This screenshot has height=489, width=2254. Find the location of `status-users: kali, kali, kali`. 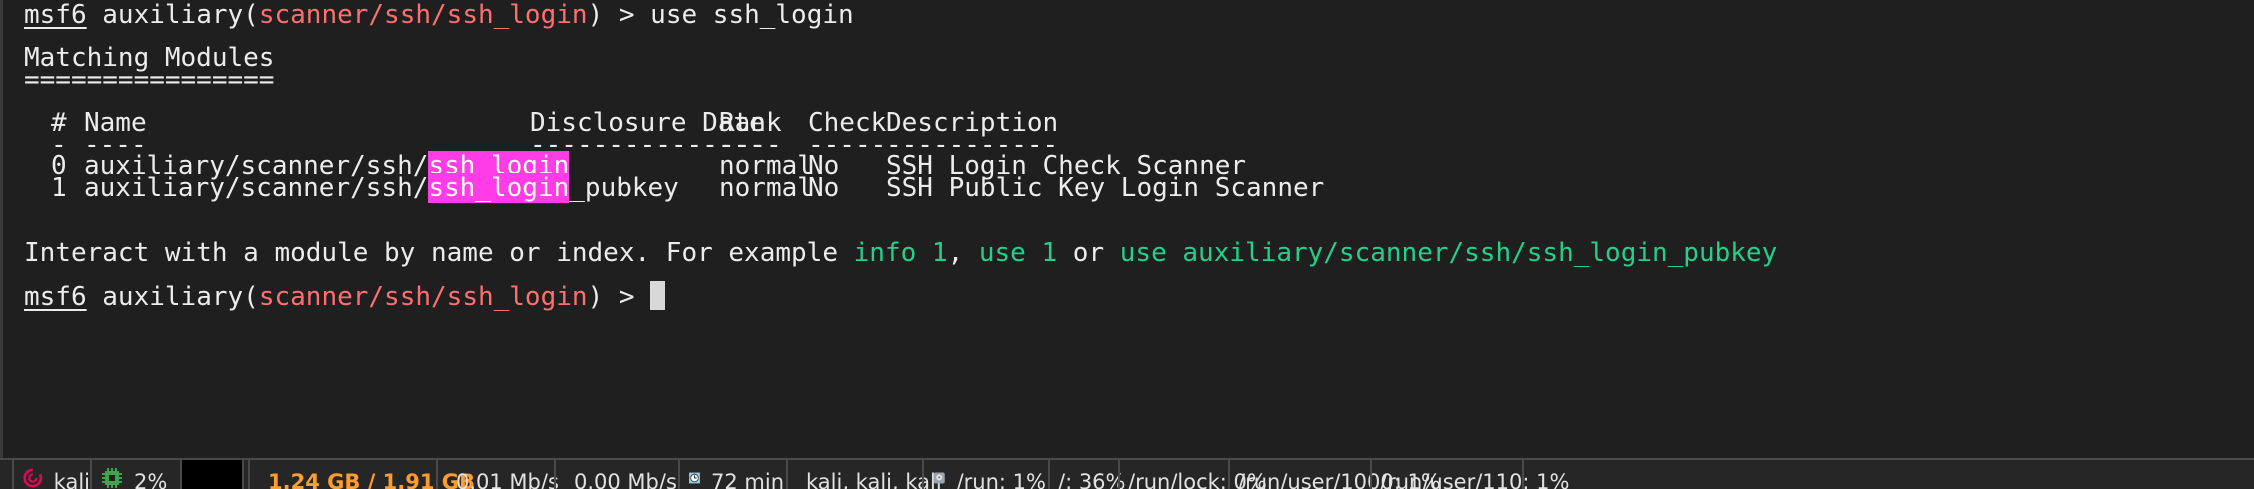

status-users: kali, kali, kali is located at coordinates (864, 474).